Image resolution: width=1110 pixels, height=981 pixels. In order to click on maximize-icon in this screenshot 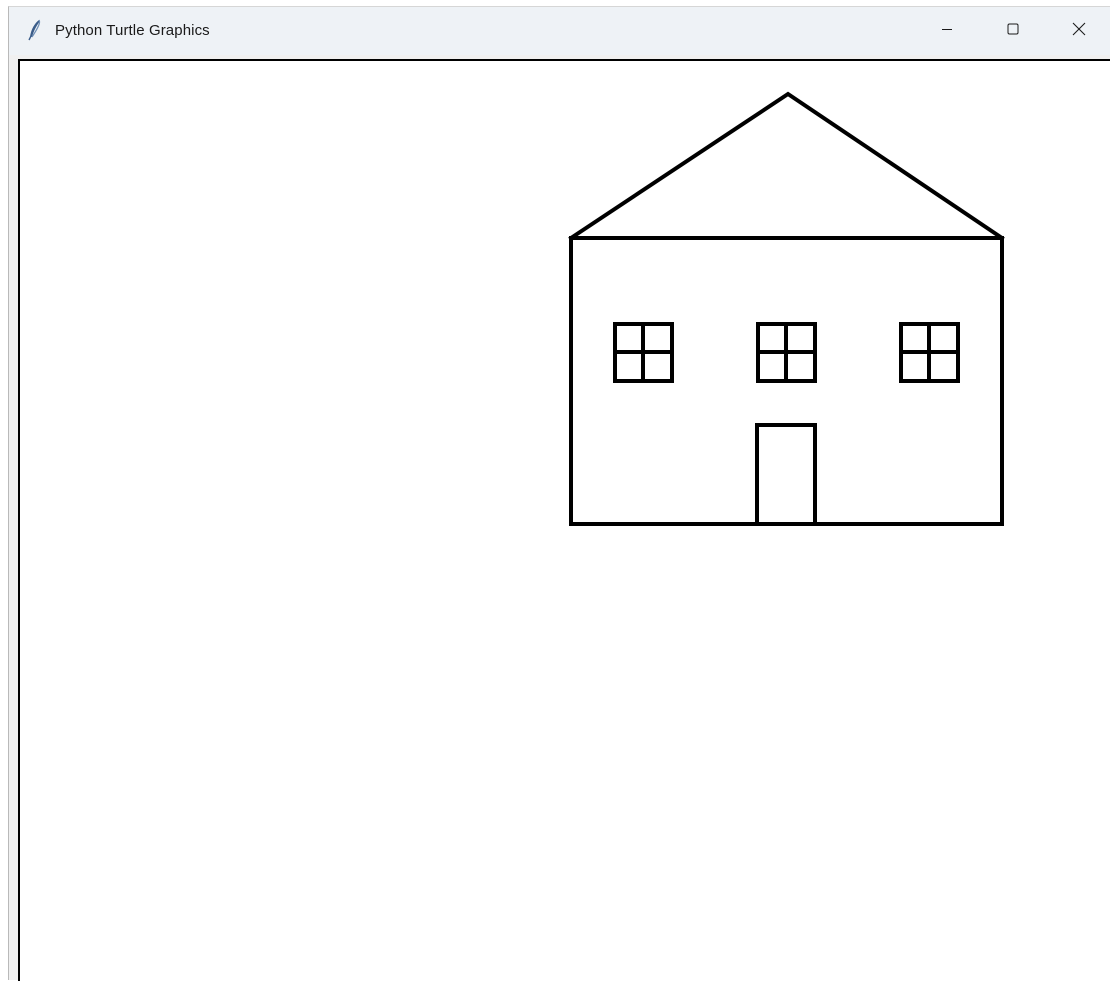, I will do `click(1013, 31)`.